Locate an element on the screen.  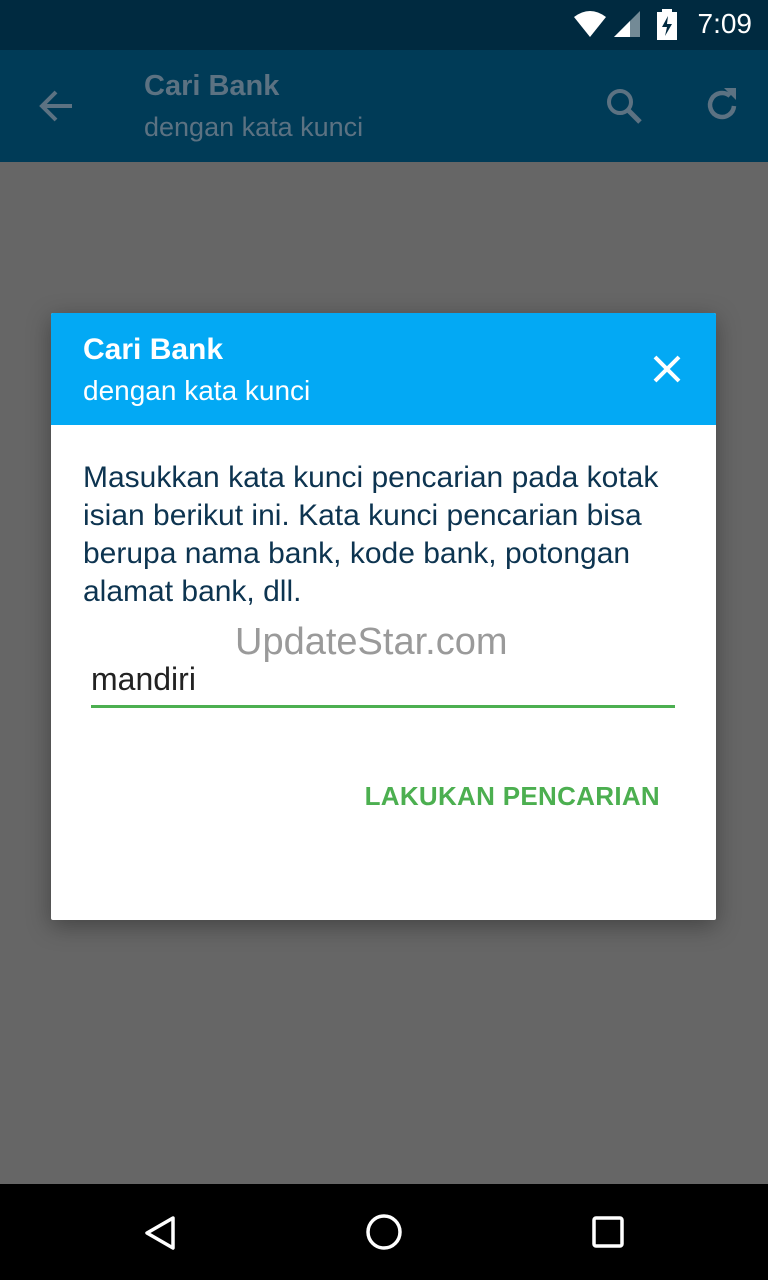
dialog-title: Cari Bank is located at coordinates (153, 349).